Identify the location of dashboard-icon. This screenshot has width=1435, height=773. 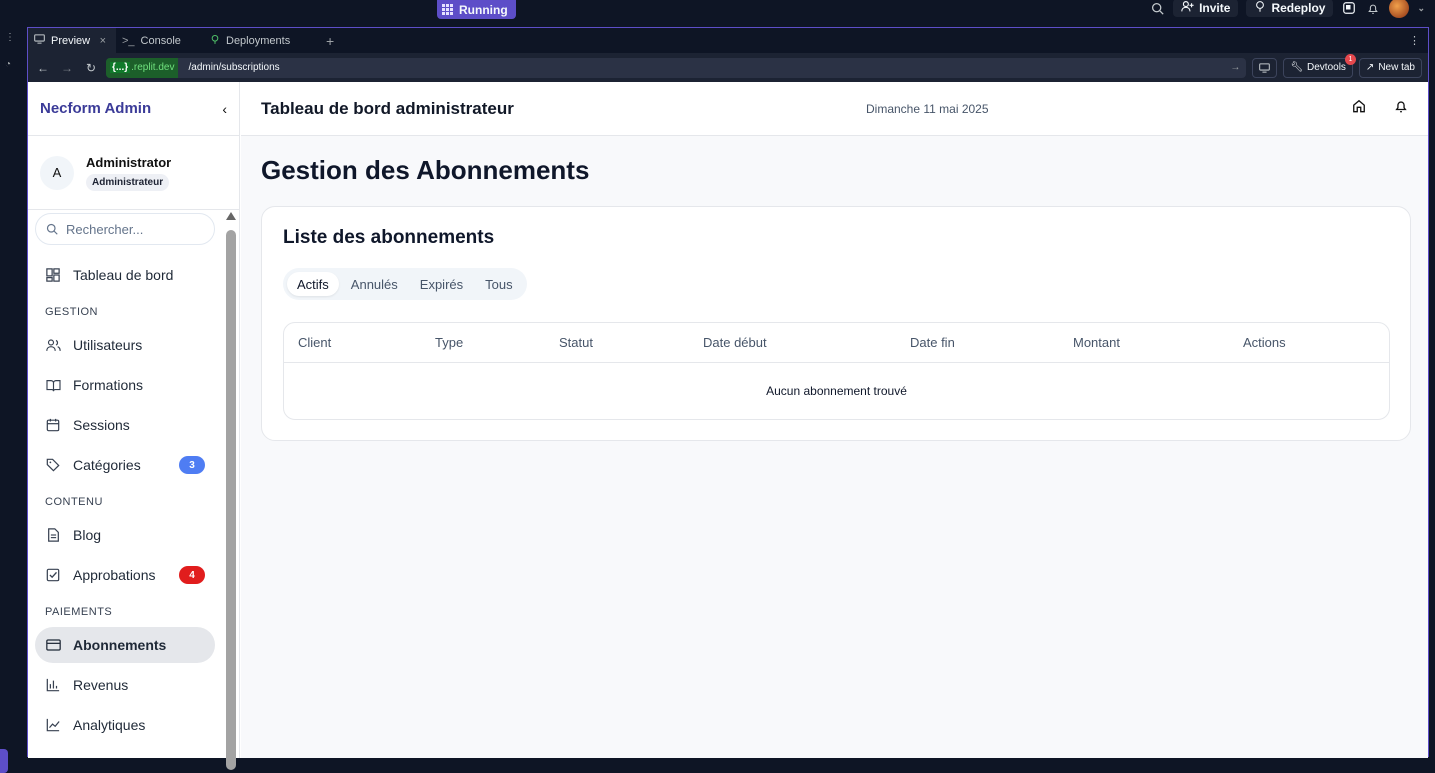
(53, 275).